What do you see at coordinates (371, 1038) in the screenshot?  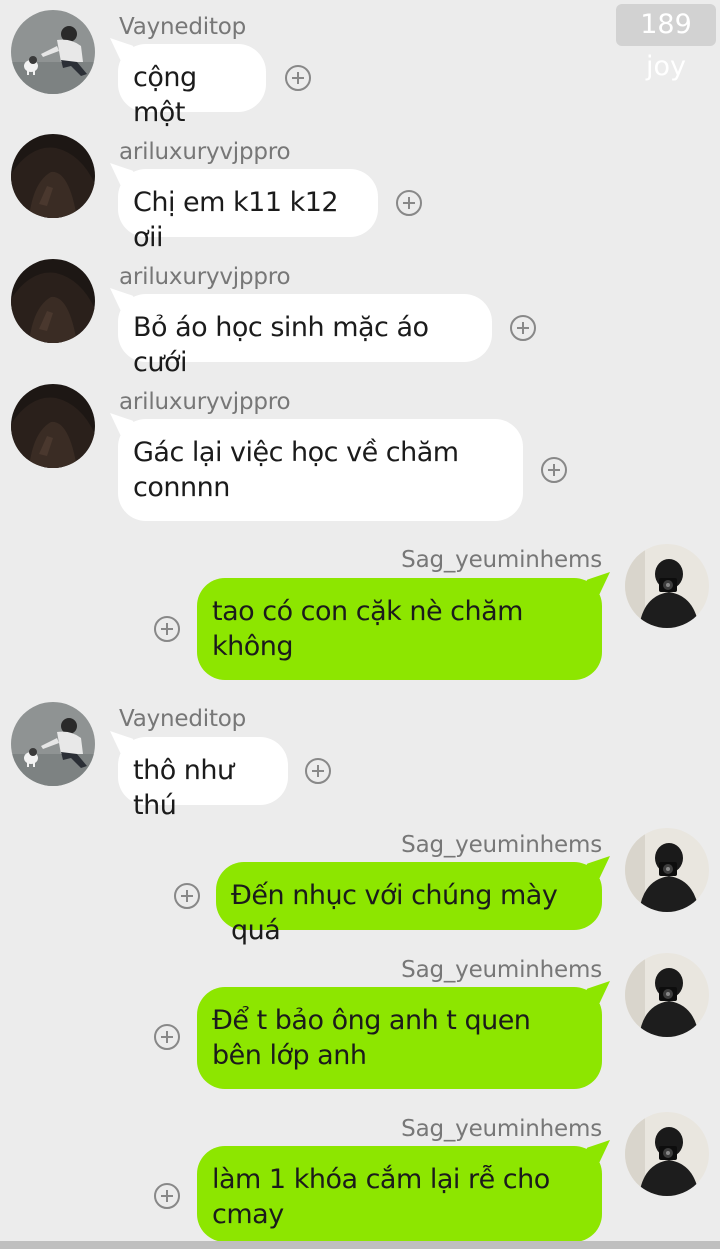 I see `message-text: Để t bảo ông anh t quen bên lớp anh` at bounding box center [371, 1038].